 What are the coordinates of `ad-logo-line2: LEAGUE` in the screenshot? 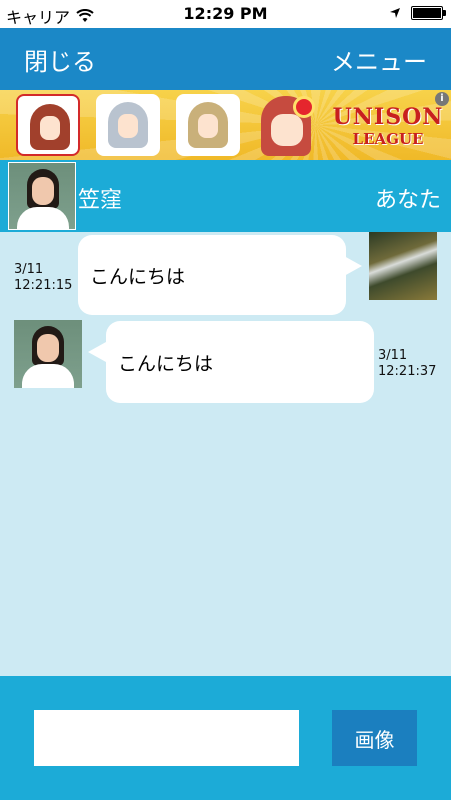 It's located at (388, 139).